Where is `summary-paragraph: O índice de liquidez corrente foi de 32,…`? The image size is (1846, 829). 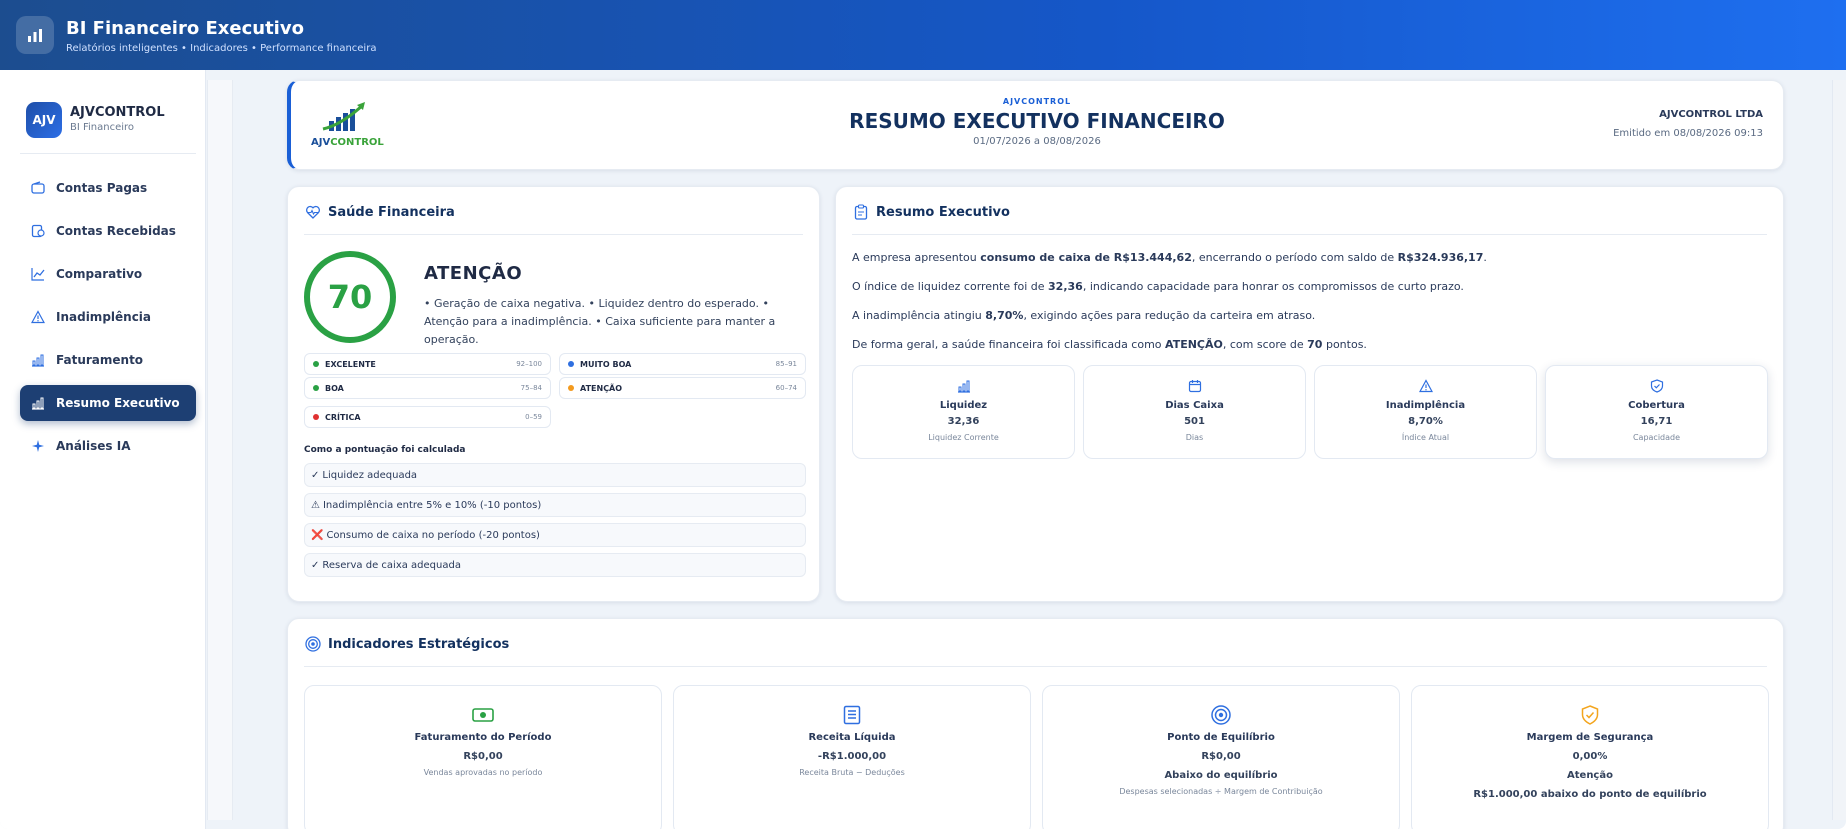 summary-paragraph: O índice de liquidez corrente foi de 32,… is located at coordinates (1158, 286).